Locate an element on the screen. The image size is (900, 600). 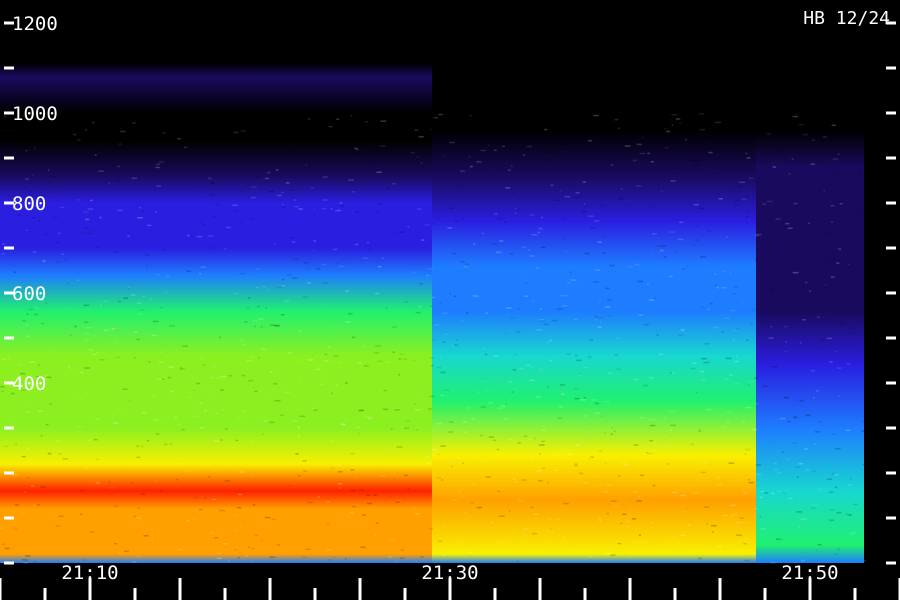
corner-label: HB 12/24 is located at coordinates (846, 18).